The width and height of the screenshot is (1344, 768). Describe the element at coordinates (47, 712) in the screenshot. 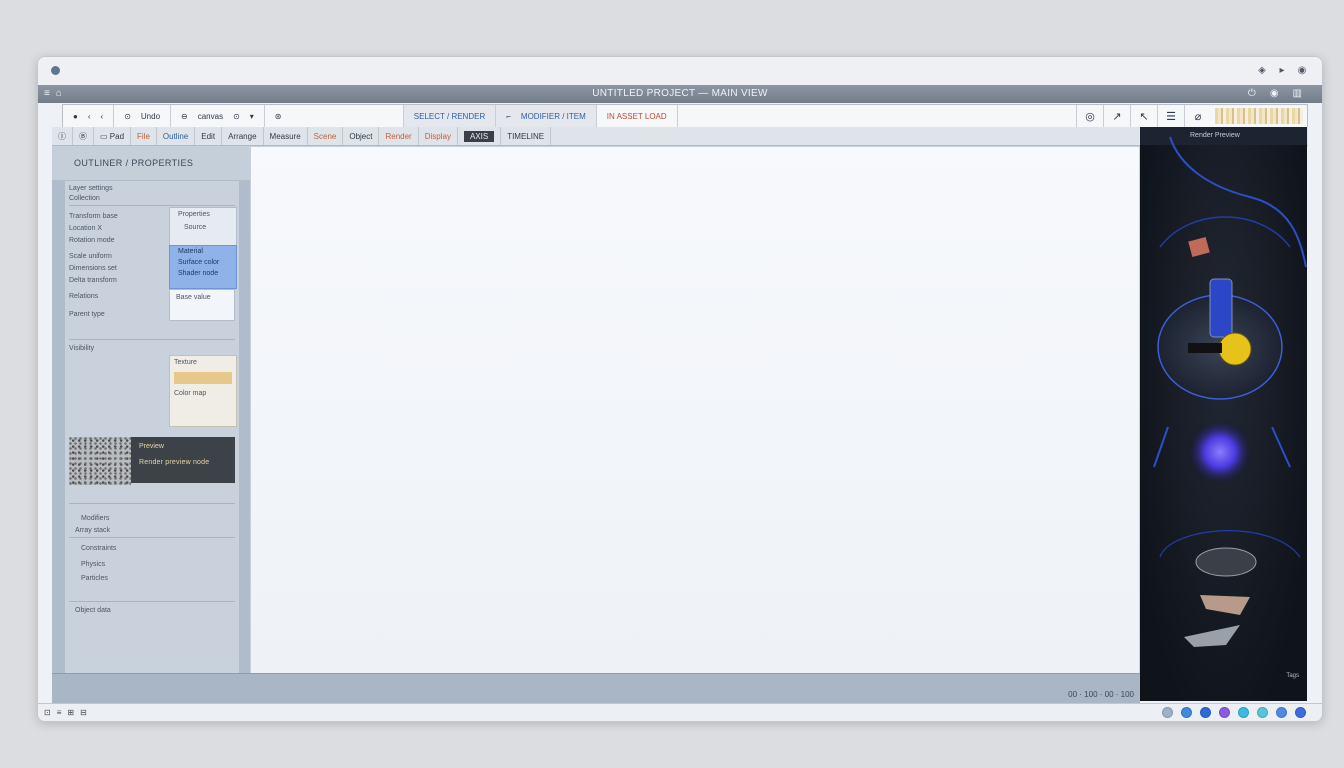

I see `status-icon: ⊡` at that location.